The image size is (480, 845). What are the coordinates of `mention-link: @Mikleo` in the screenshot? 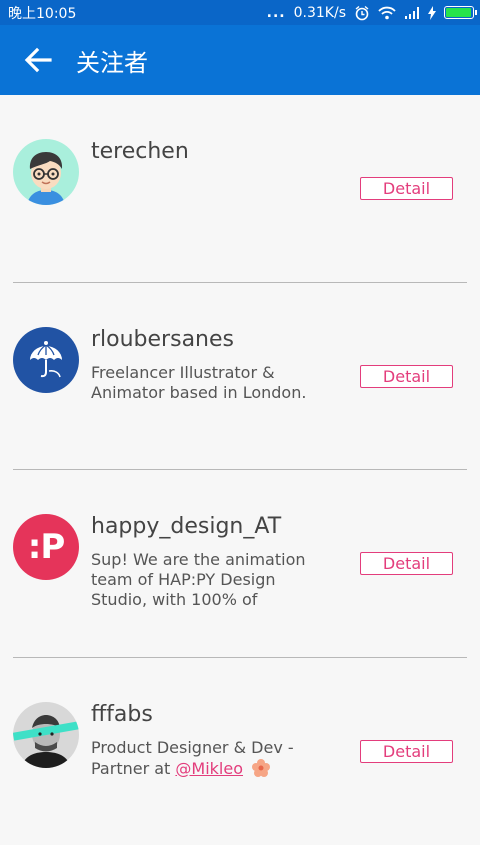 It's located at (209, 768).